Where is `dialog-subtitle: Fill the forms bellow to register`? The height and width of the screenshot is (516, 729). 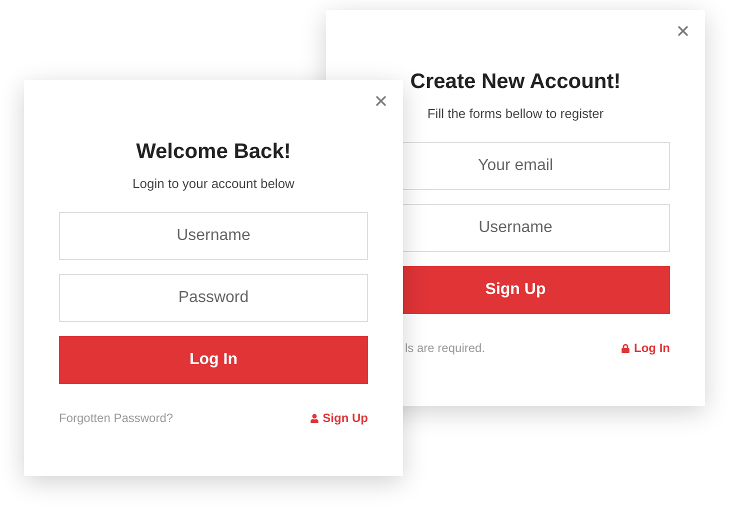
dialog-subtitle: Fill the forms bellow to register is located at coordinates (515, 114).